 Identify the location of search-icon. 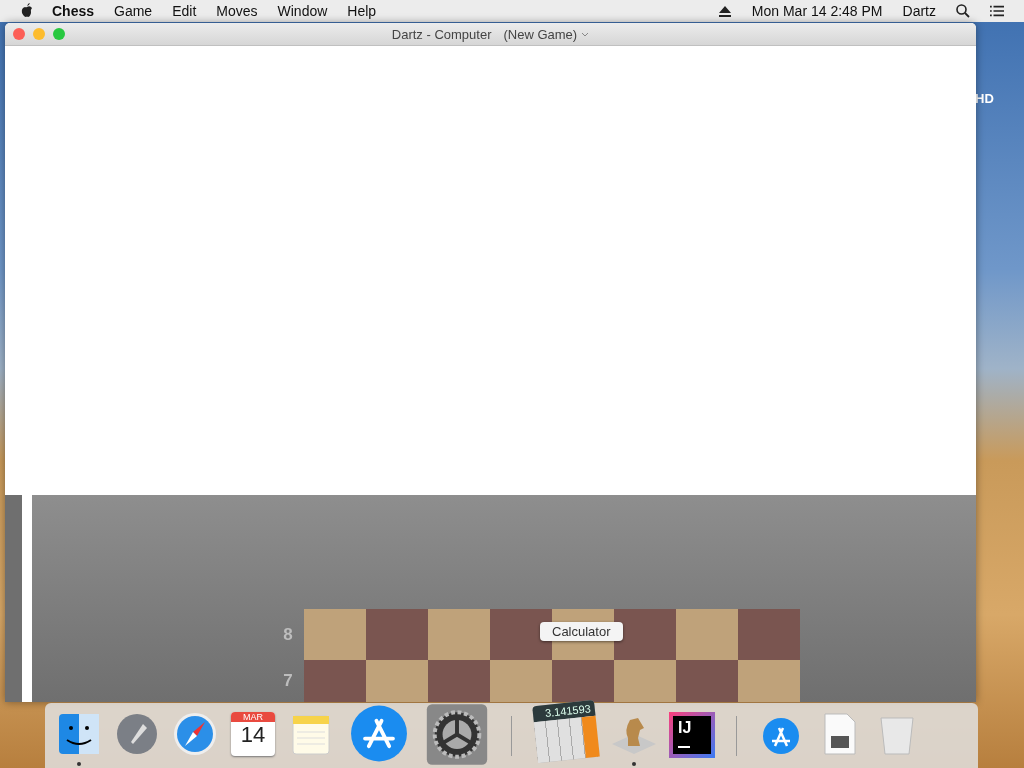
(963, 11).